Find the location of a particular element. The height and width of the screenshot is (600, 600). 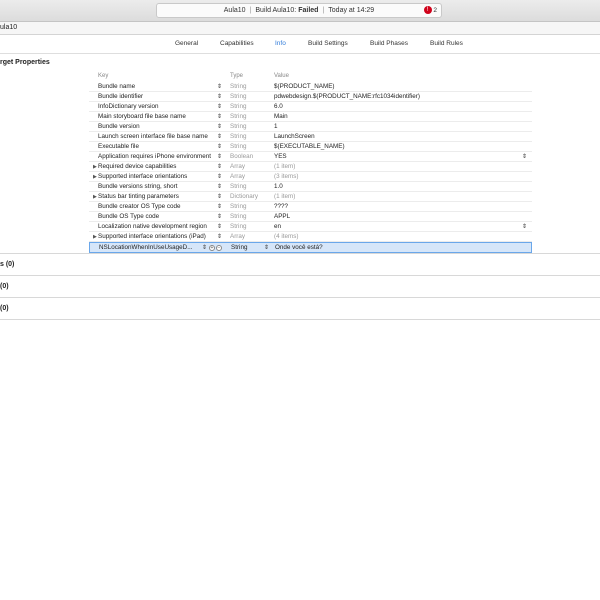

activity-time: Today at 14:29 is located at coordinates (351, 10).